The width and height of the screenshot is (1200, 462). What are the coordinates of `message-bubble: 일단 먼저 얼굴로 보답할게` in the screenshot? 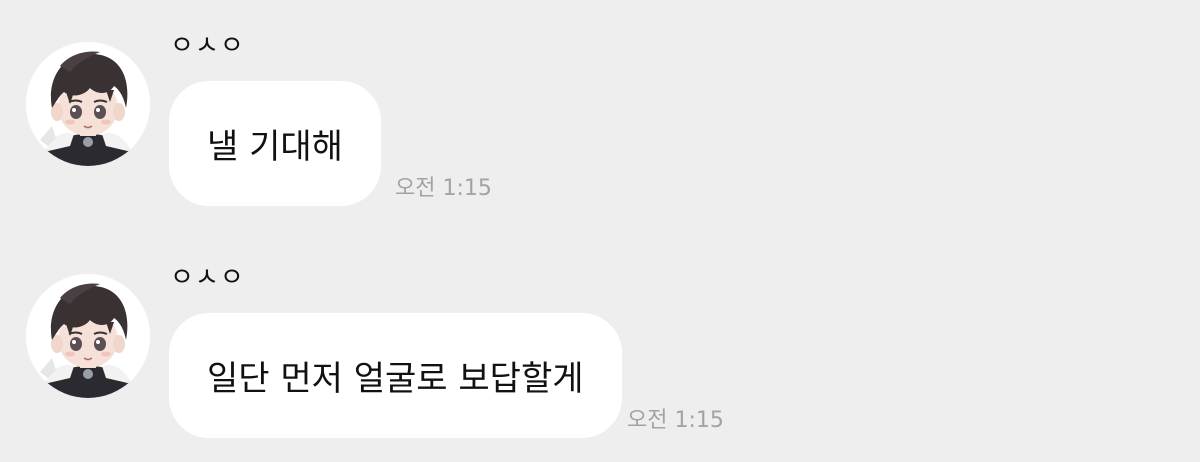 It's located at (395, 375).